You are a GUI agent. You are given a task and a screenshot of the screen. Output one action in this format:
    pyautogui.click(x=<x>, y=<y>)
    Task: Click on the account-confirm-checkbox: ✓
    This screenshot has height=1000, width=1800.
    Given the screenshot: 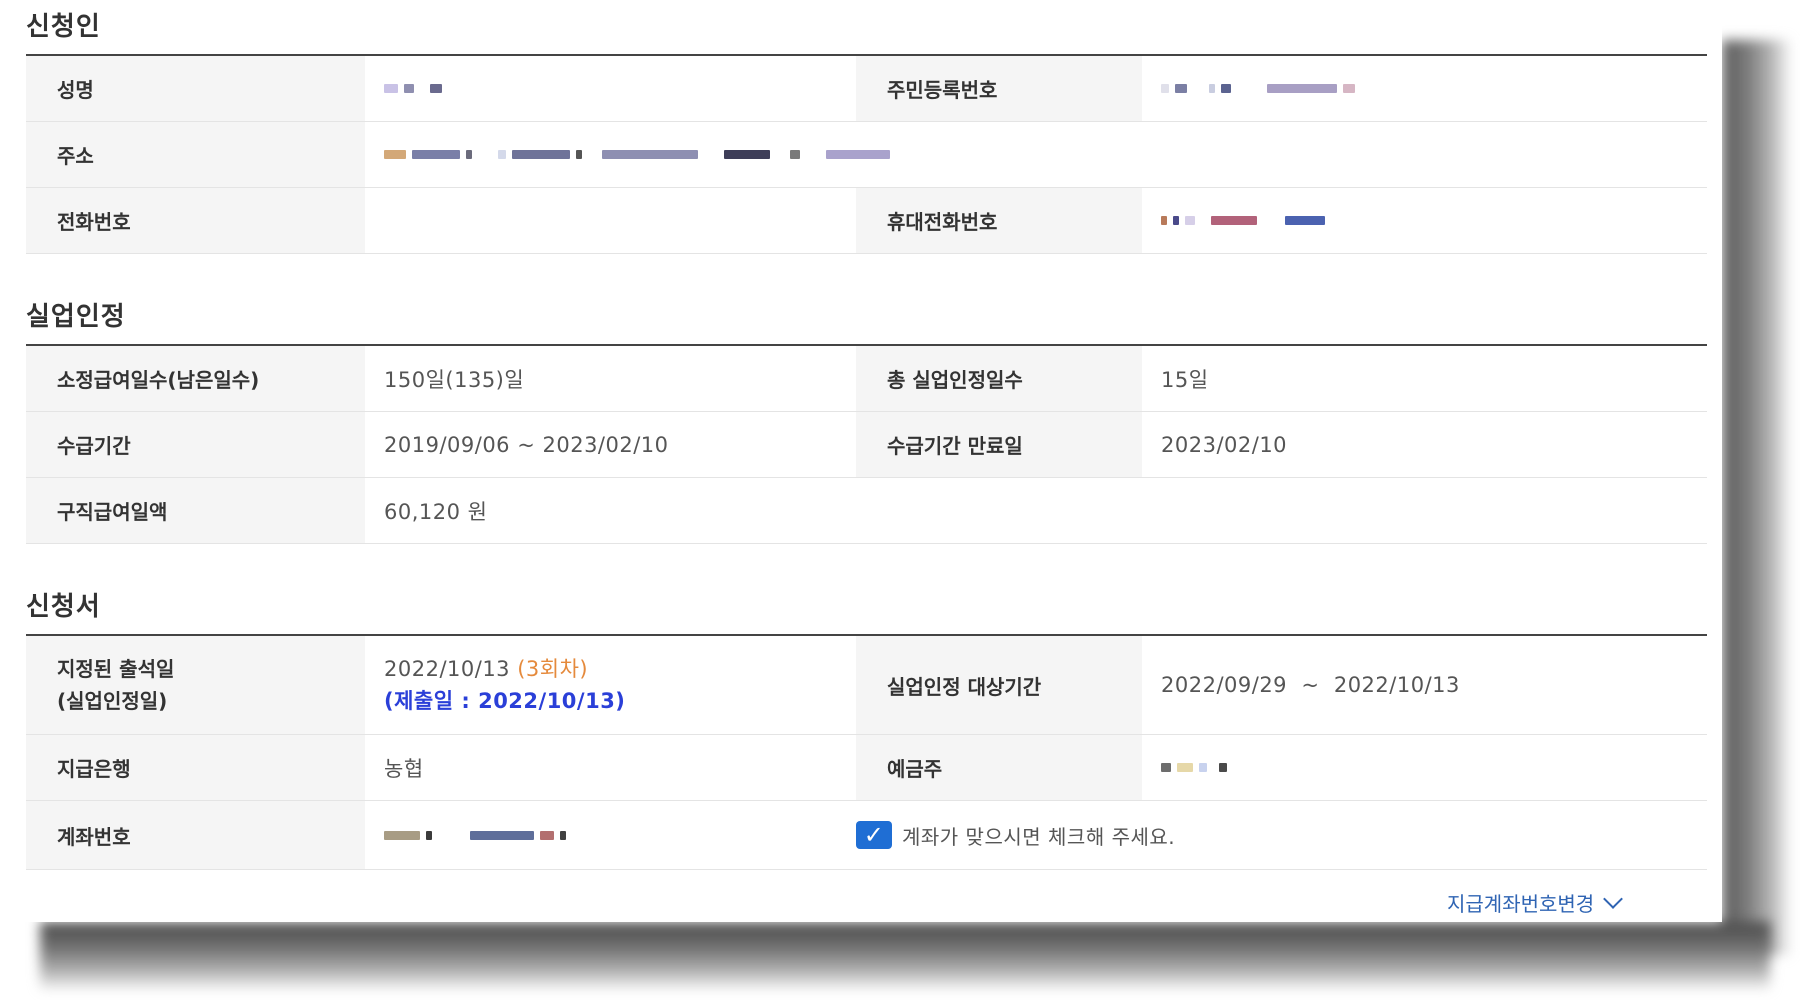 What is the action you would take?
    pyautogui.click(x=874, y=835)
    